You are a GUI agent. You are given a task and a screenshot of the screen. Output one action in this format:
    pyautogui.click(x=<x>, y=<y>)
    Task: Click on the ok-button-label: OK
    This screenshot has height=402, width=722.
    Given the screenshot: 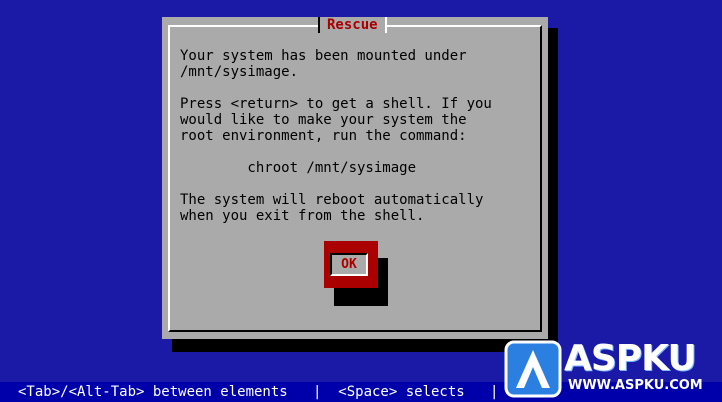 What is the action you would take?
    pyautogui.click(x=349, y=264)
    